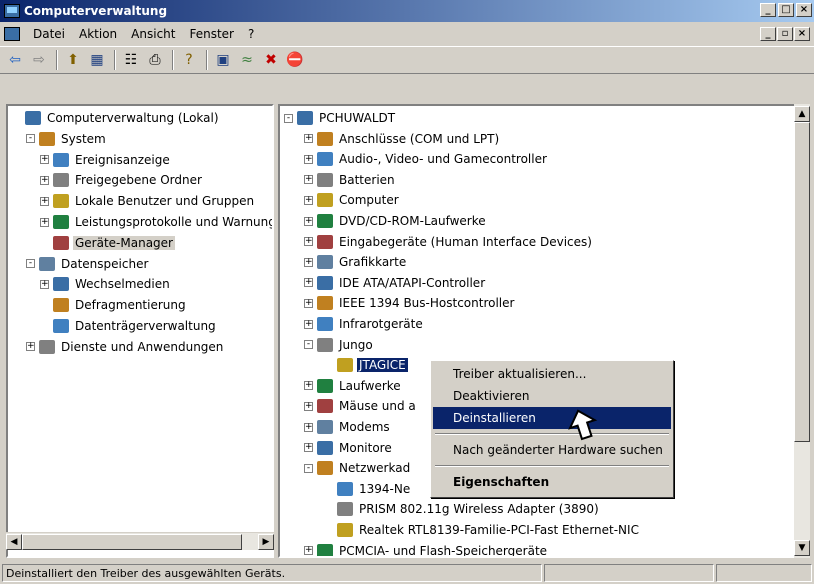 Image resolution: width=814 pixels, height=584 pixels. I want to click on menu-ansicht: Ansicht, so click(153, 34).